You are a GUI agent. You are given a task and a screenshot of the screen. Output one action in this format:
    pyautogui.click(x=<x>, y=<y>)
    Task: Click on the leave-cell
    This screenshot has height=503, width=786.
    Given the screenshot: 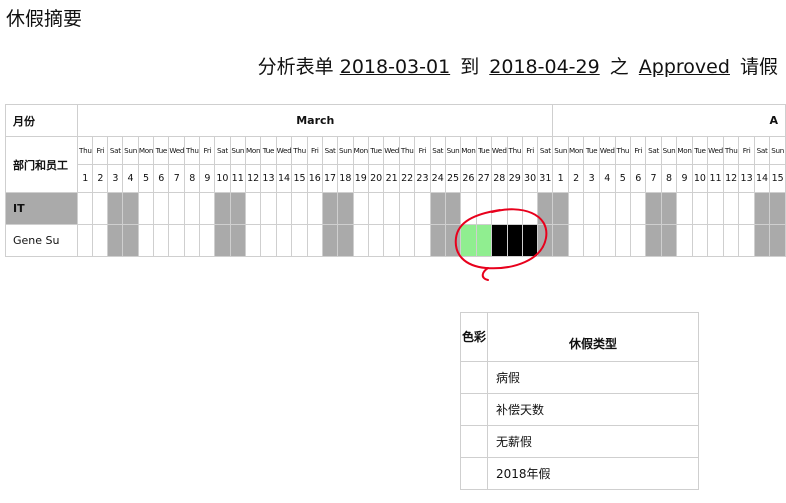 What is the action you would take?
    pyautogui.click(x=514, y=240)
    